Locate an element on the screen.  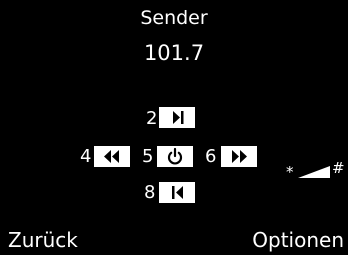
key-6-number: 6 is located at coordinates (211, 156).